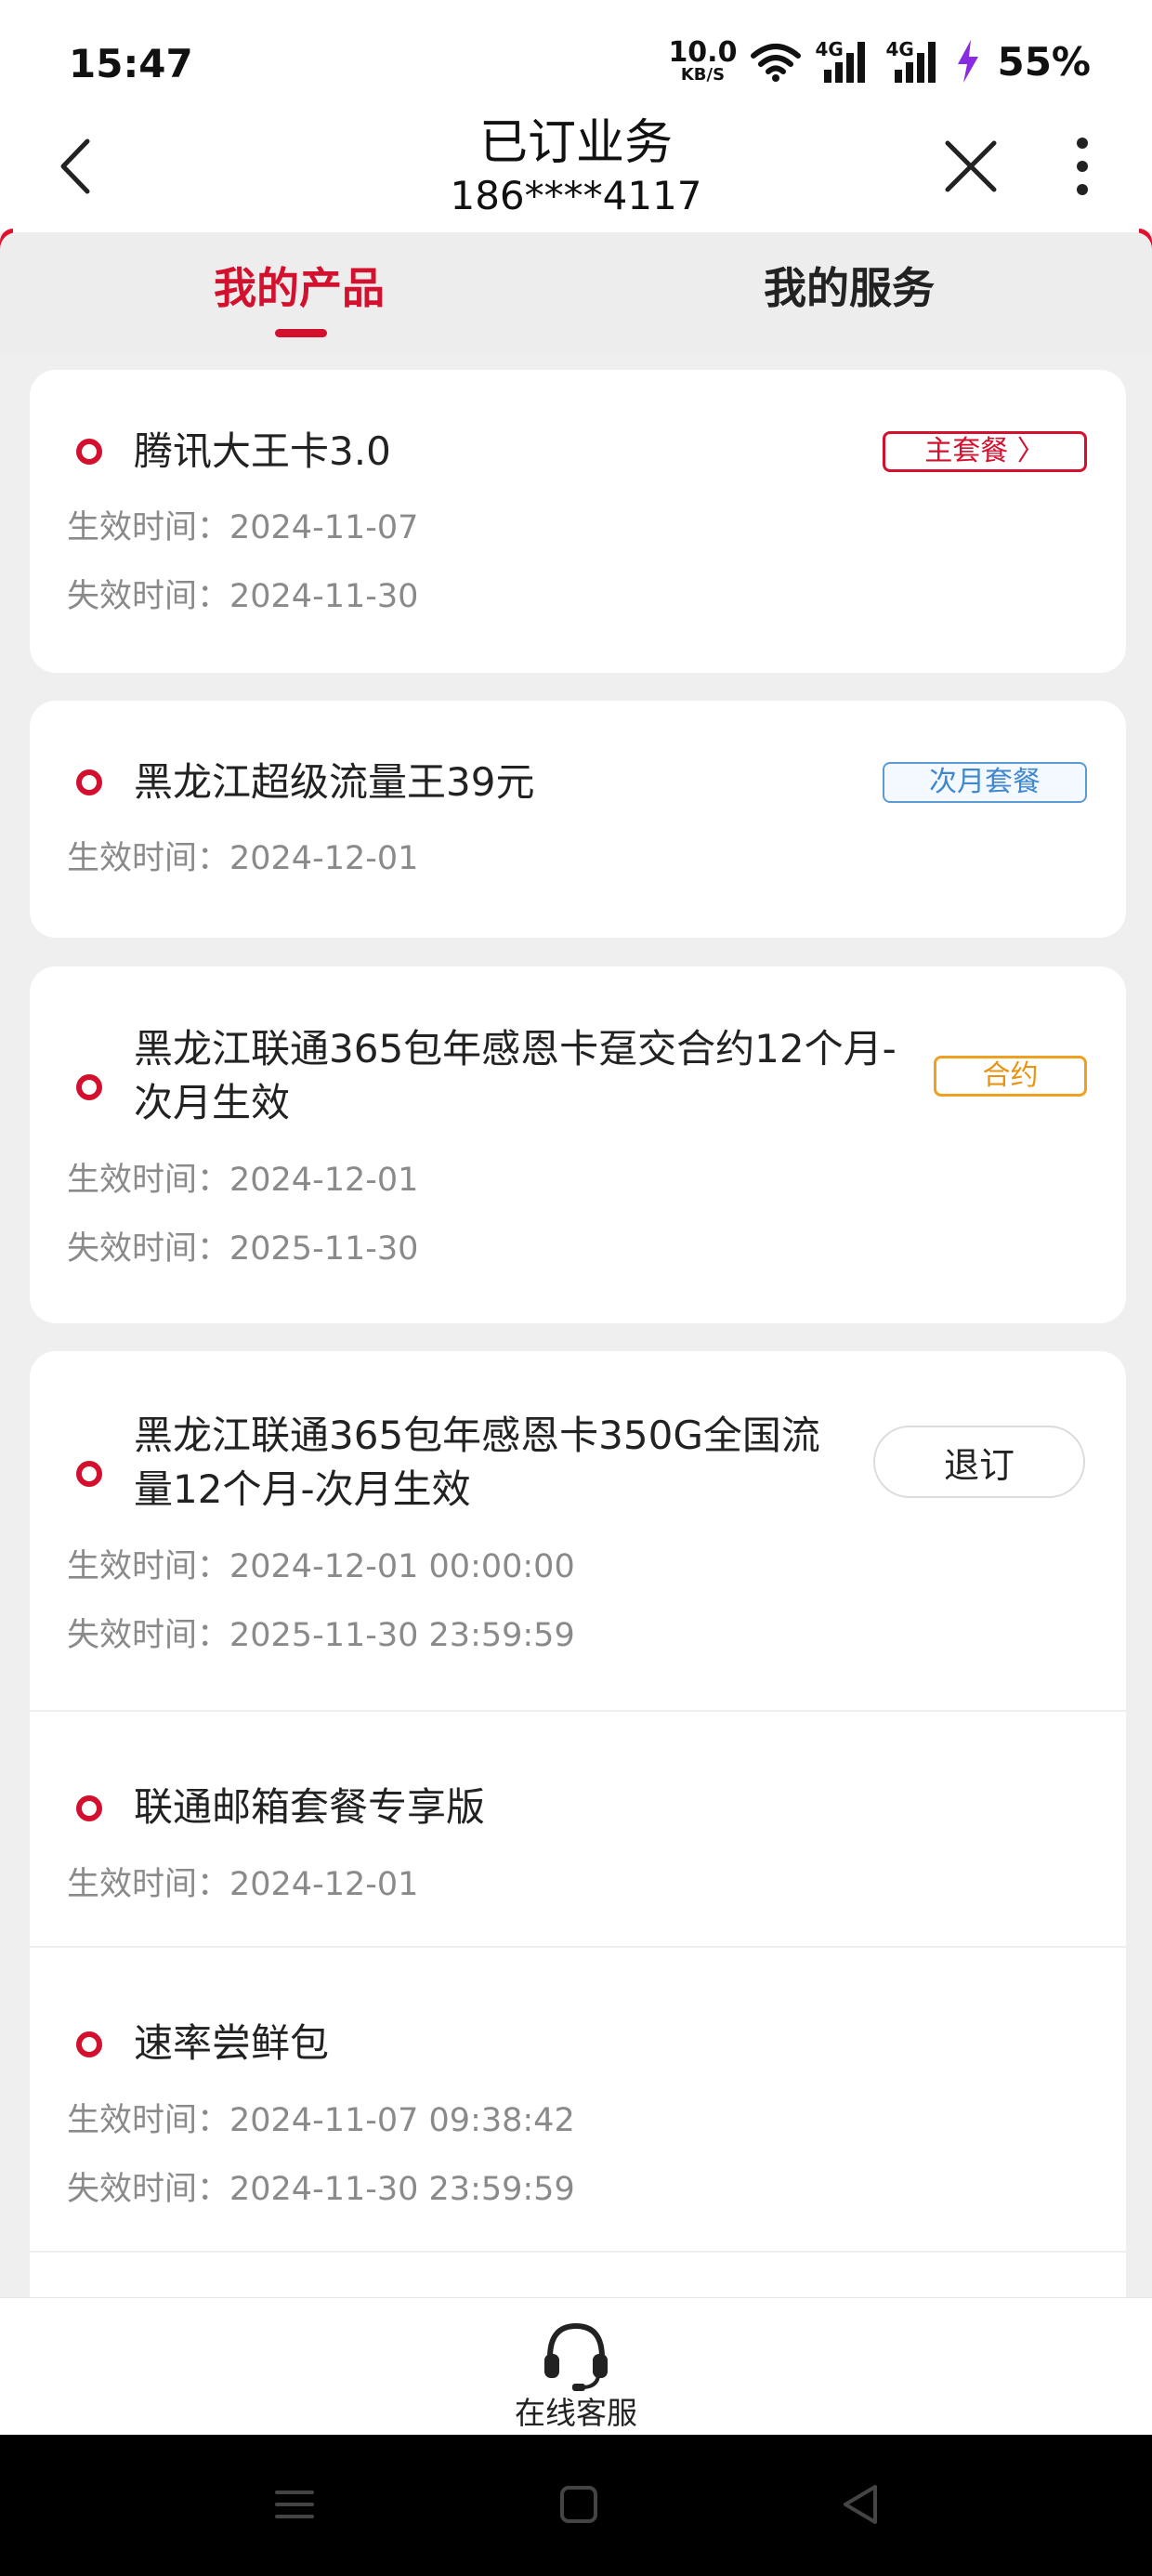 This screenshot has width=1152, height=2576. What do you see at coordinates (131, 63) in the screenshot?
I see `status-time: 15:47` at bounding box center [131, 63].